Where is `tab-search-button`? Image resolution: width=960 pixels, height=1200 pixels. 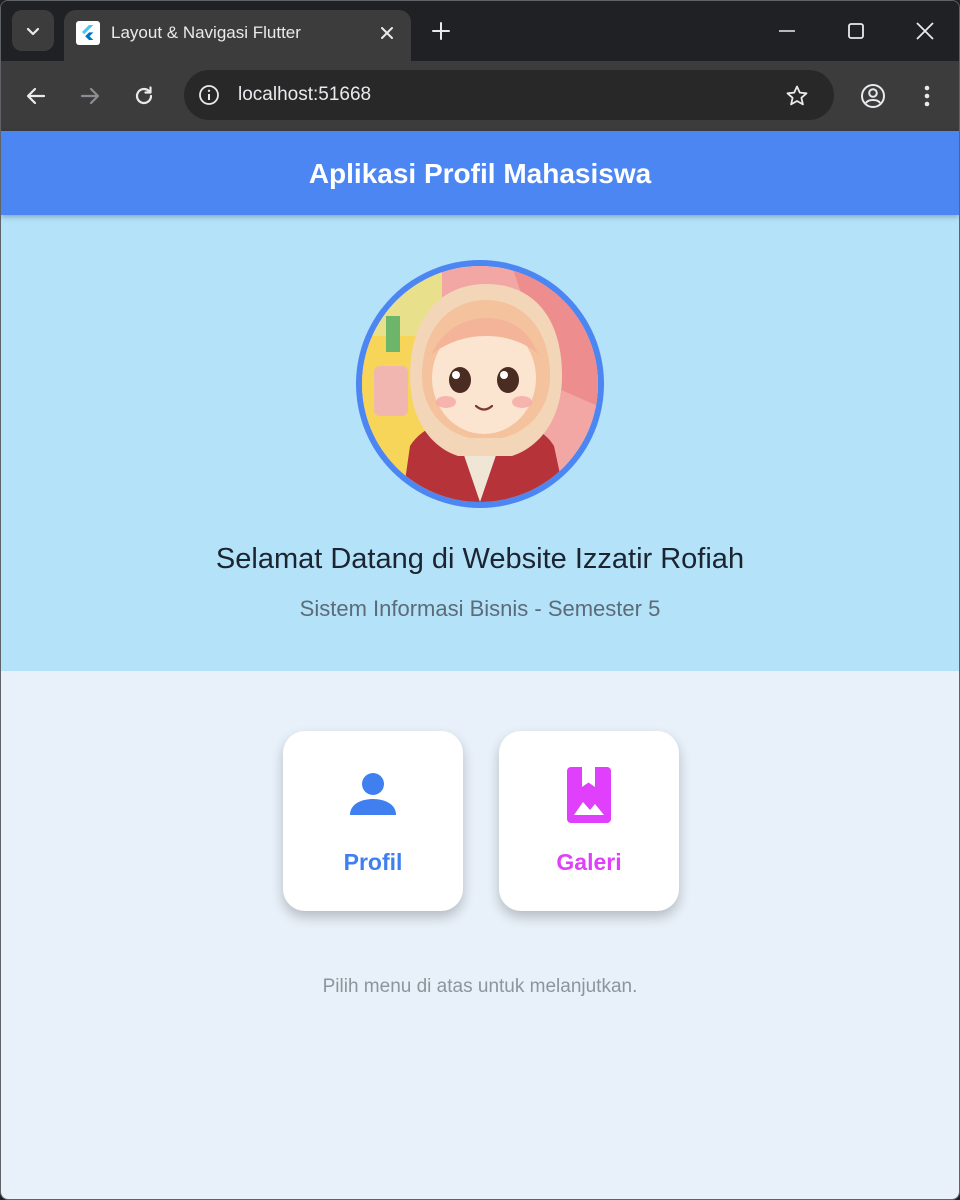
tab-search-button is located at coordinates (33, 30).